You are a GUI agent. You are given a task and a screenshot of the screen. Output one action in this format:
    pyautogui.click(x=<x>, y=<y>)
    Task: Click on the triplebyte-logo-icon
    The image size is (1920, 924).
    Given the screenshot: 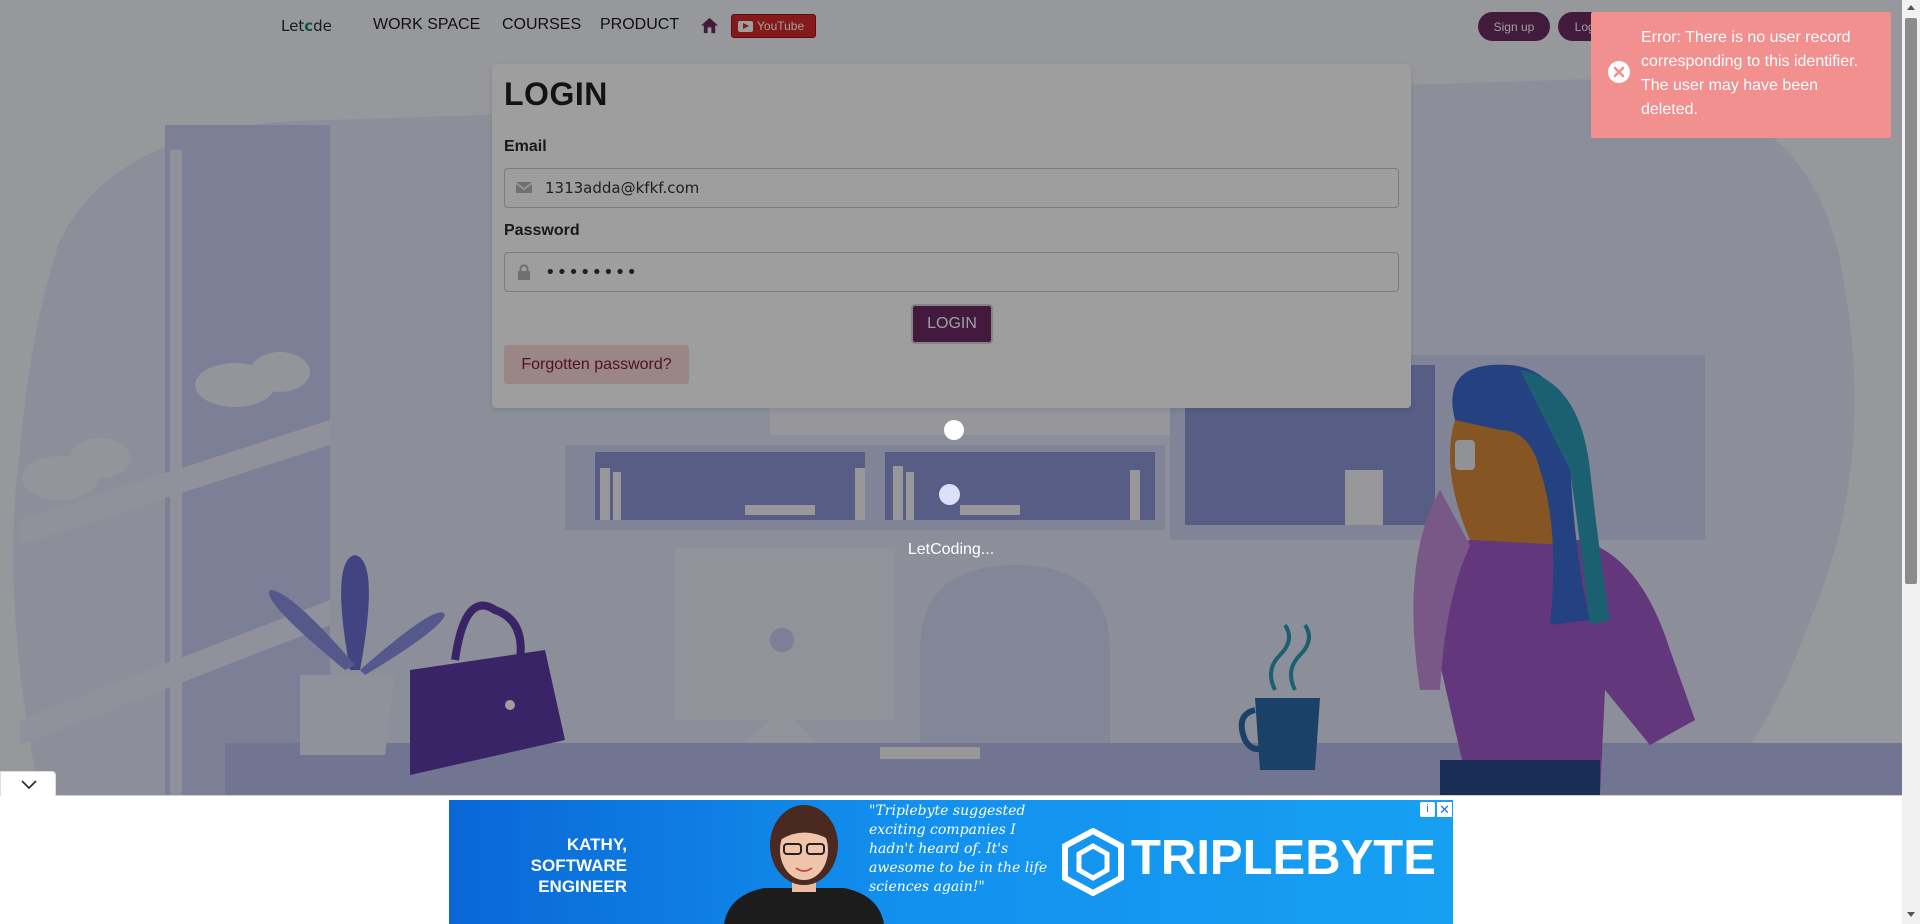 What is the action you would take?
    pyautogui.click(x=1093, y=862)
    